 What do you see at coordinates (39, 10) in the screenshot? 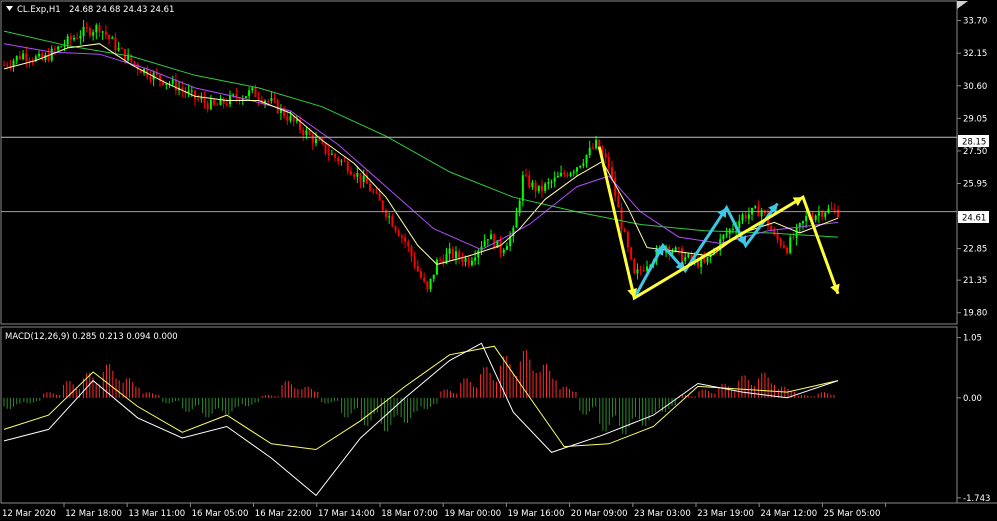
I see `symbol-label: CL.Exp,H1` at bounding box center [39, 10].